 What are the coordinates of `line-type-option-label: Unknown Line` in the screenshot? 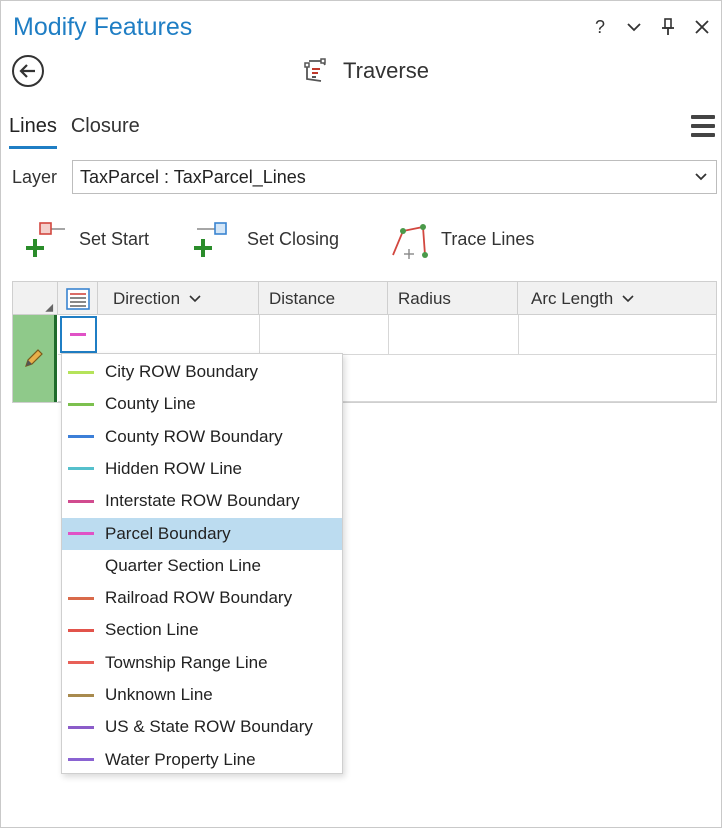 It's located at (159, 694).